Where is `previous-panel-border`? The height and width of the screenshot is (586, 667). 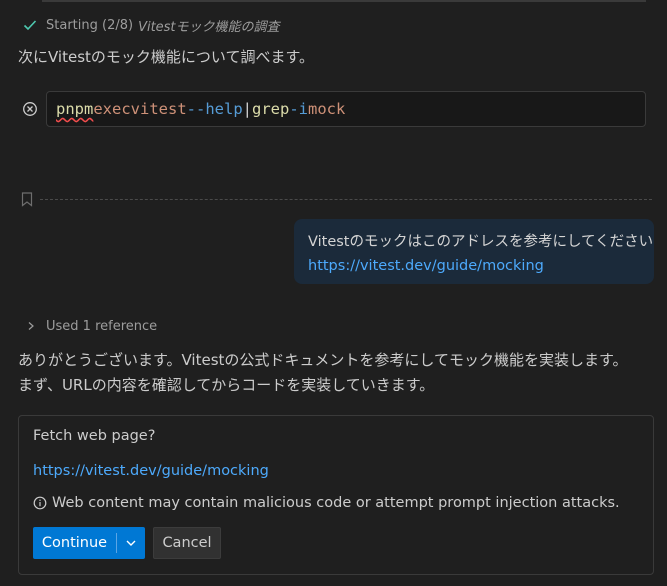
previous-panel-border is located at coordinates (344, 1).